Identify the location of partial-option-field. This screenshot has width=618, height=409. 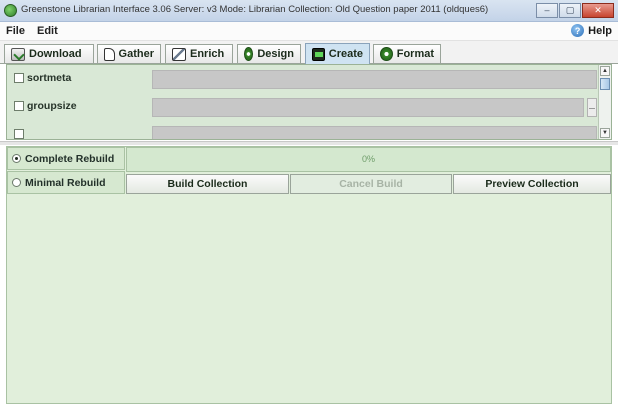
(374, 132).